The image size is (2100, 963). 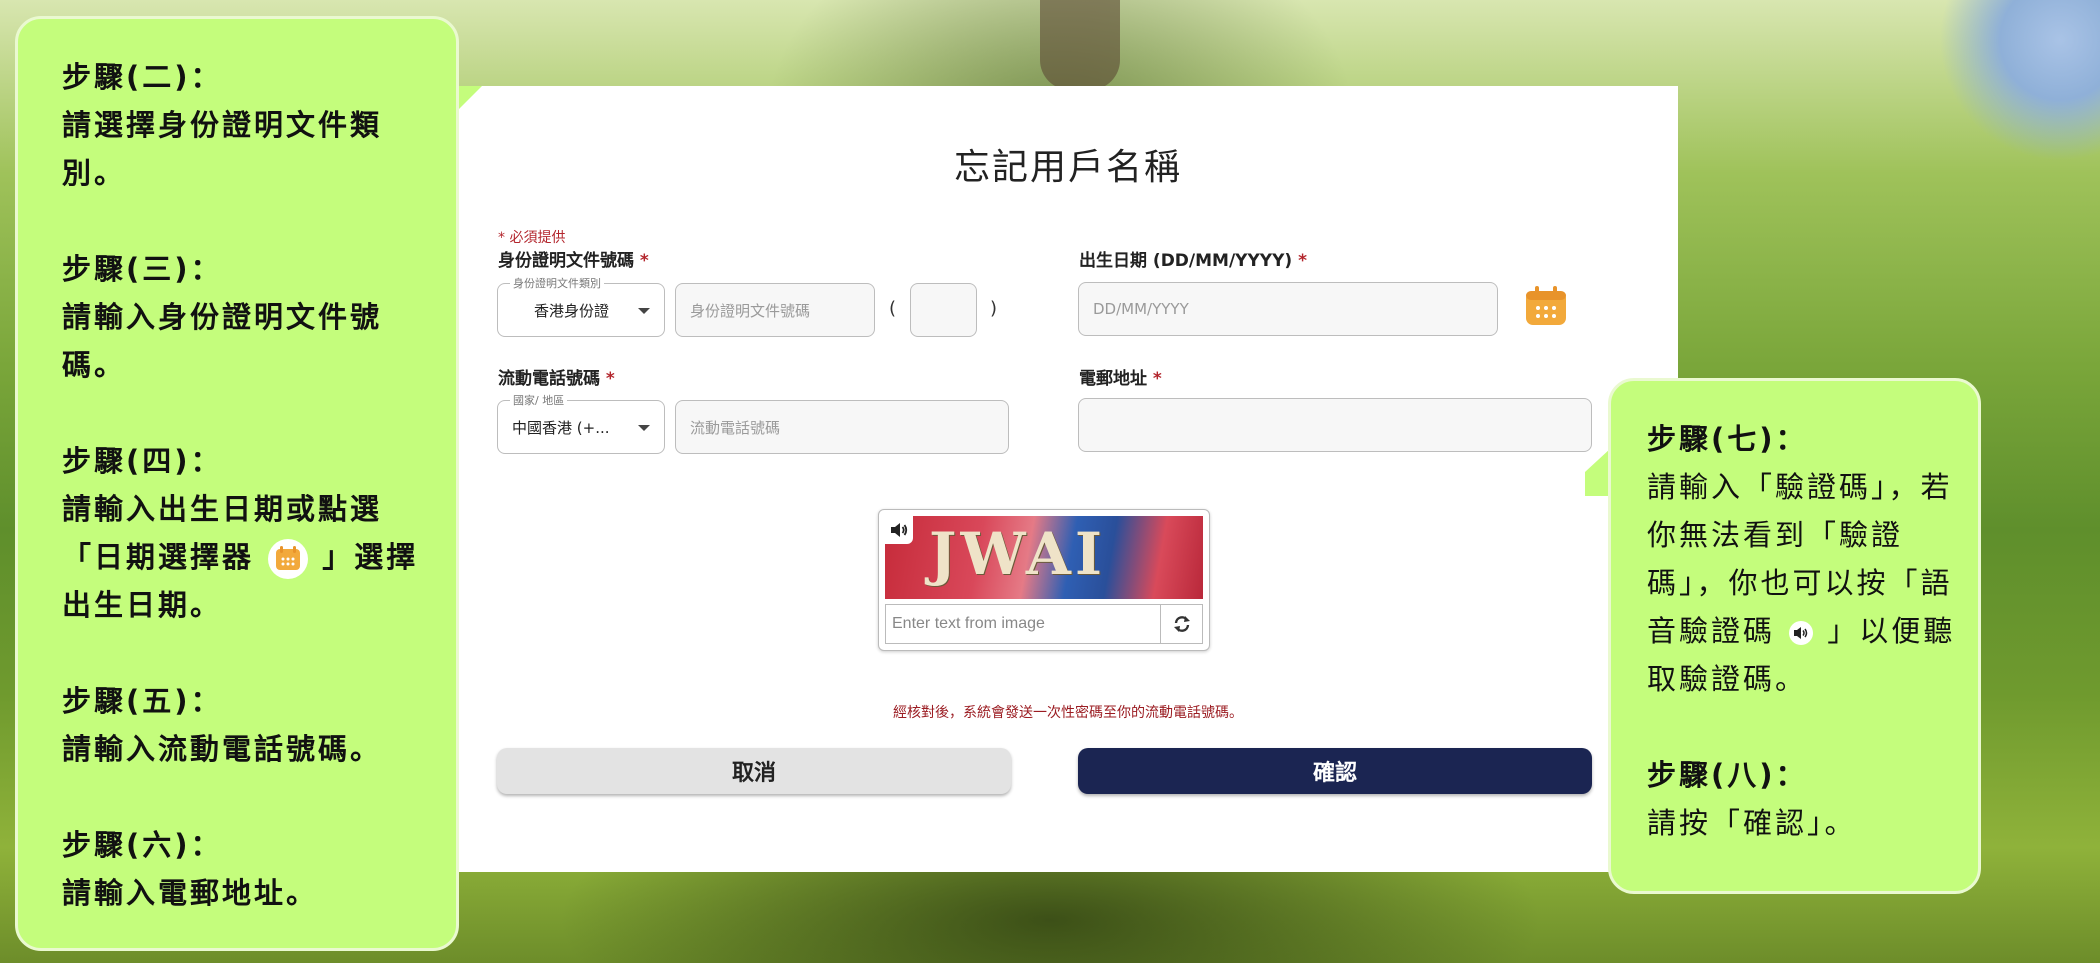 What do you see at coordinates (142, 77) in the screenshot?
I see `step-heading: 步驟(二)：` at bounding box center [142, 77].